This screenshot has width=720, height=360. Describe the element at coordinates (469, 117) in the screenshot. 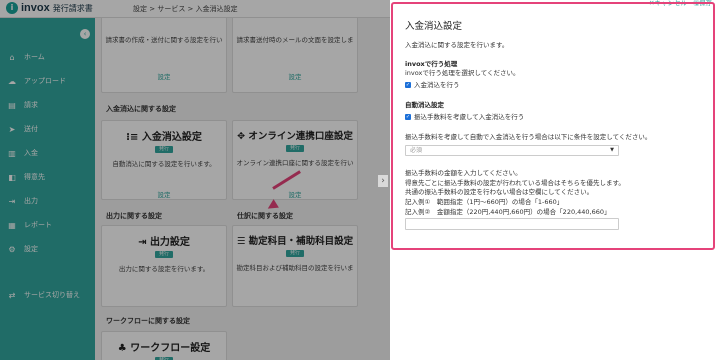

I see `checkbox-label: 振込手数料を考慮して入金消込を行う` at that location.